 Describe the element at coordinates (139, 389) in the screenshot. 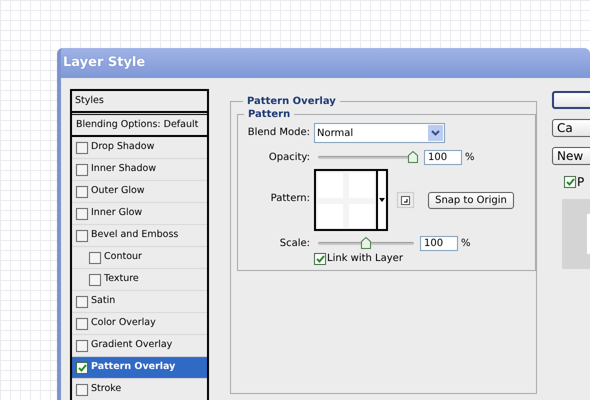

I see `style-list-item: Stroke` at that location.